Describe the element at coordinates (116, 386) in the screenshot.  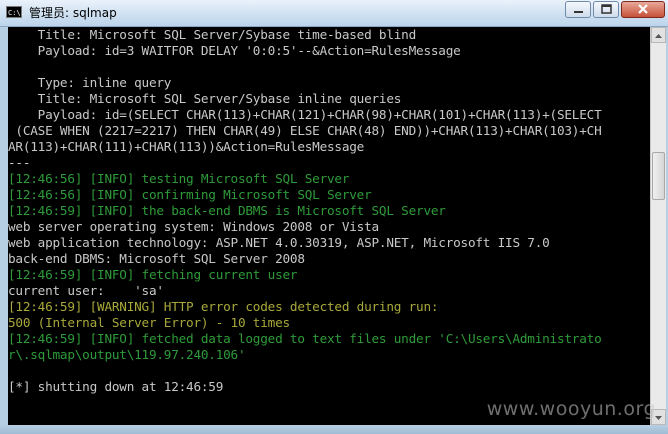
I see `console-line: [*] shutting down at 12:46:59` at that location.